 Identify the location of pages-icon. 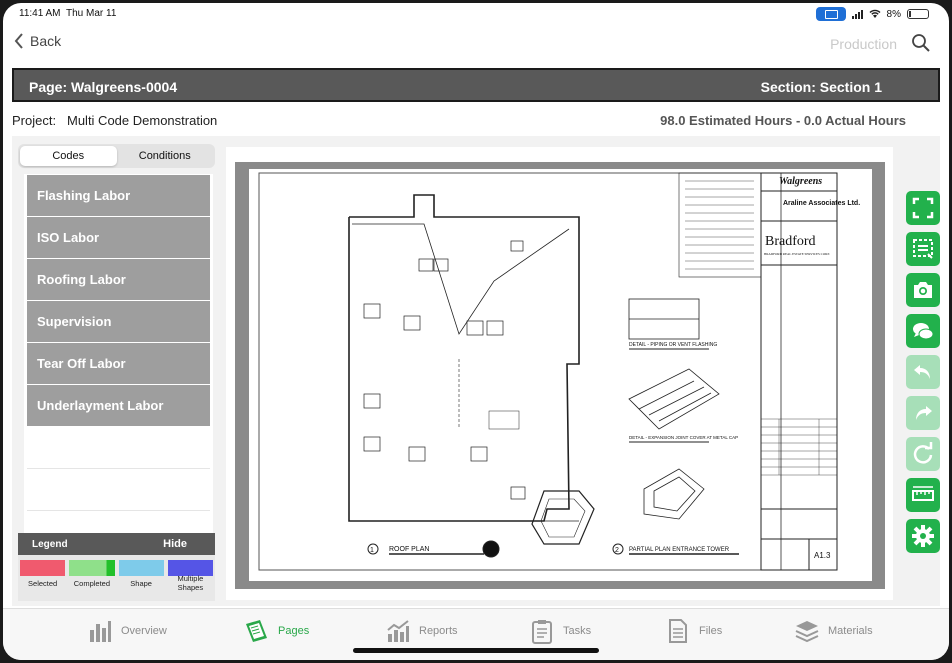
(256, 631).